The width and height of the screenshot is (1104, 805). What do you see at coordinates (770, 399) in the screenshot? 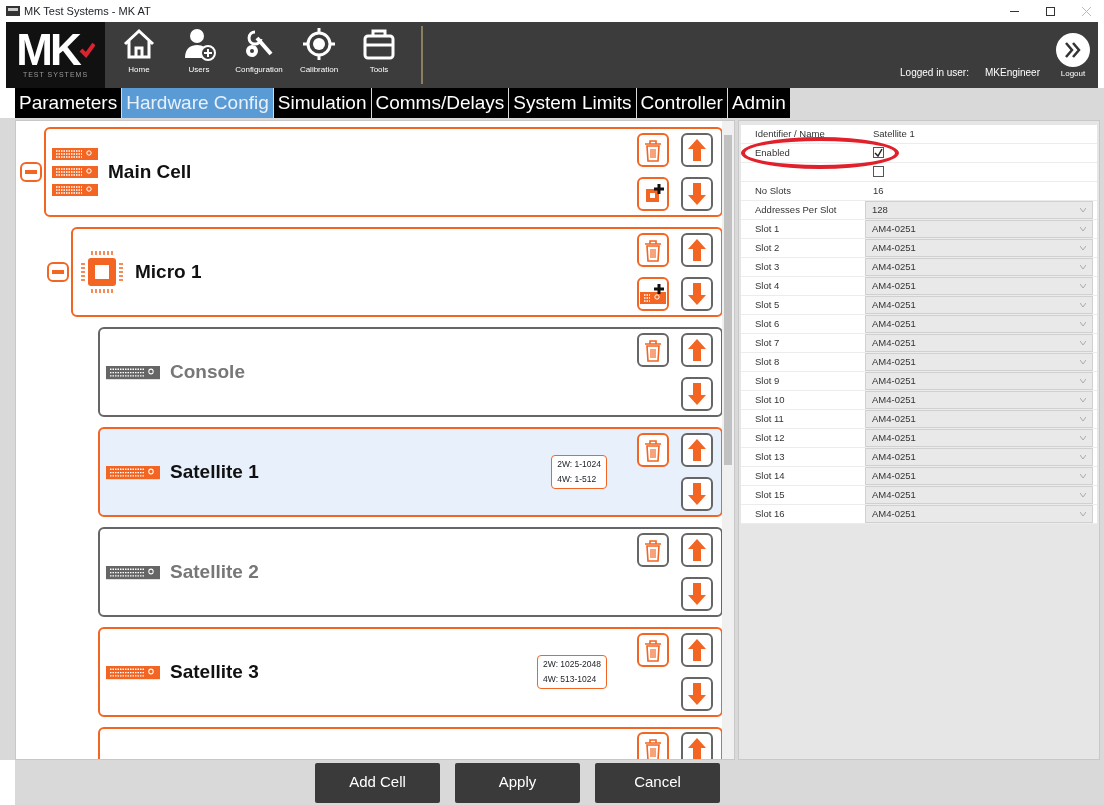
I see `property-label: Slot 10` at bounding box center [770, 399].